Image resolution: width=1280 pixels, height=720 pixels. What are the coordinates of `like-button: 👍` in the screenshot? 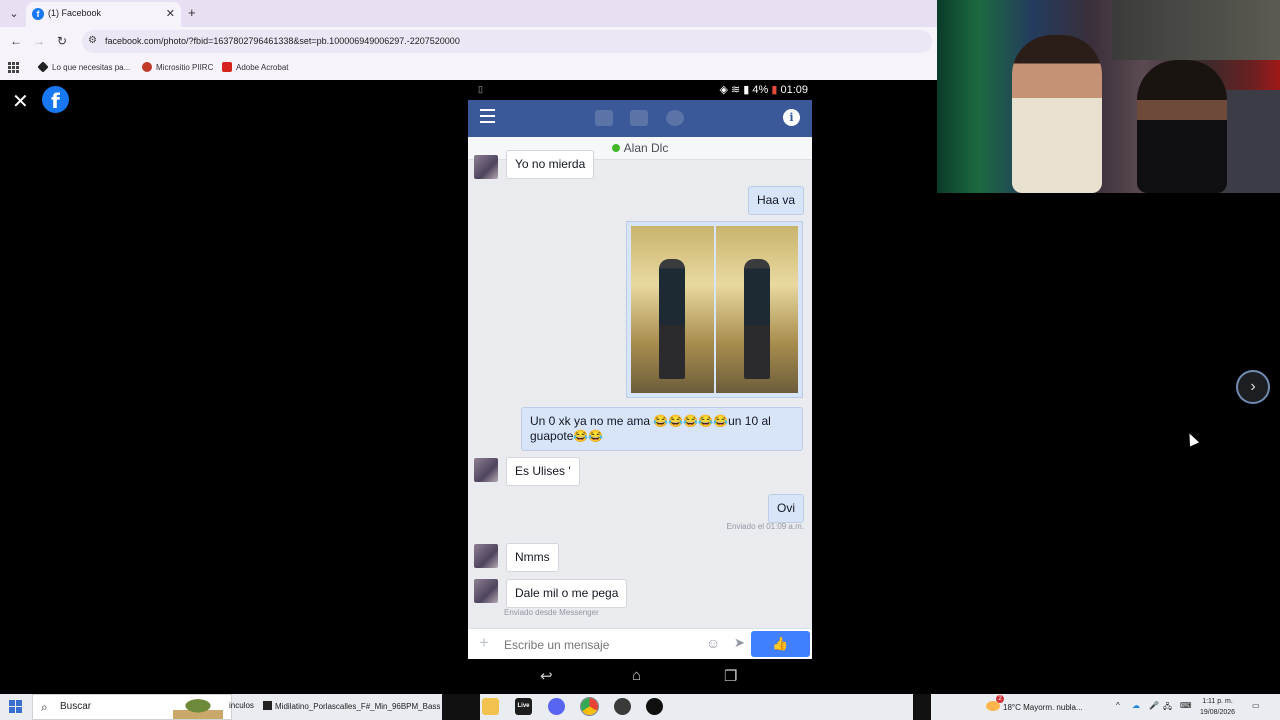 It's located at (780, 644).